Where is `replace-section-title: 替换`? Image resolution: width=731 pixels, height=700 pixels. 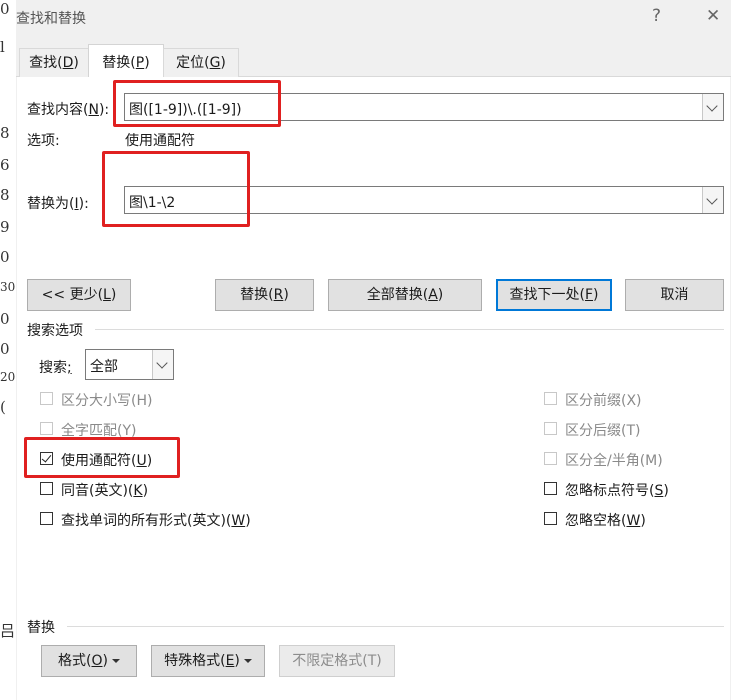 replace-section-title: 替换 is located at coordinates (41, 628).